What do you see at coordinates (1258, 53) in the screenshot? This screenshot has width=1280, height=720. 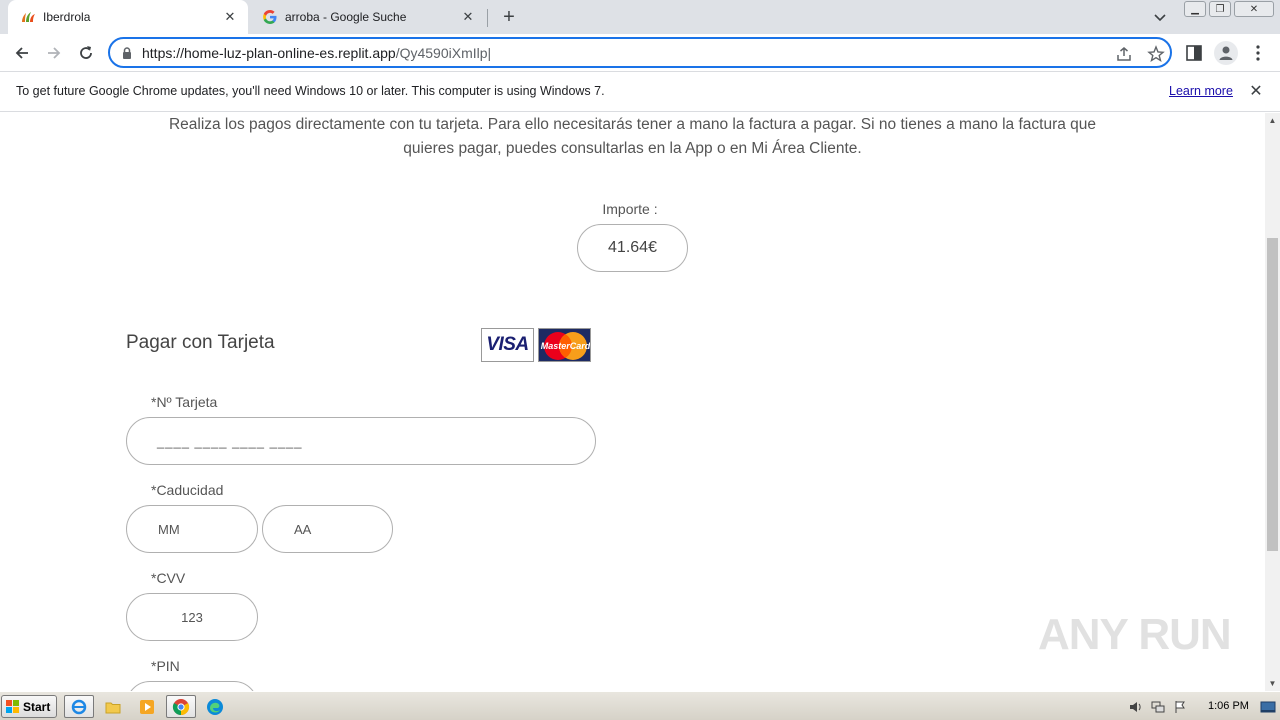 I see `chrome-menu-icon` at bounding box center [1258, 53].